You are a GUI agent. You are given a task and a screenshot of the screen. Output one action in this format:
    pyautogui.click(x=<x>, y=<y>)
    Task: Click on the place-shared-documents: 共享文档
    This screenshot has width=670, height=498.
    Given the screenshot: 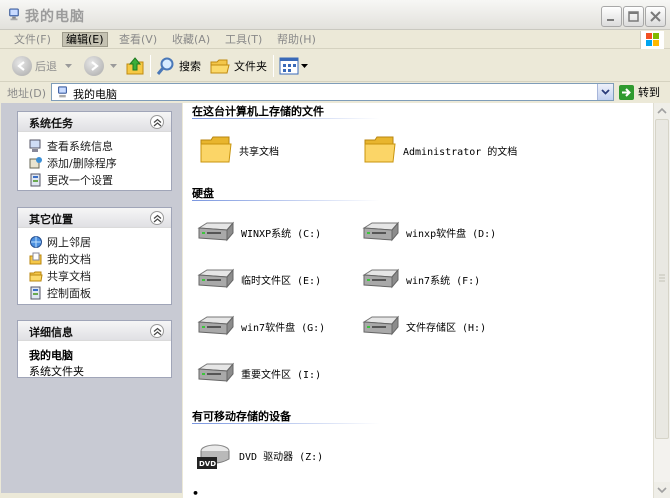 What is the action you would take?
    pyautogui.click(x=100, y=275)
    